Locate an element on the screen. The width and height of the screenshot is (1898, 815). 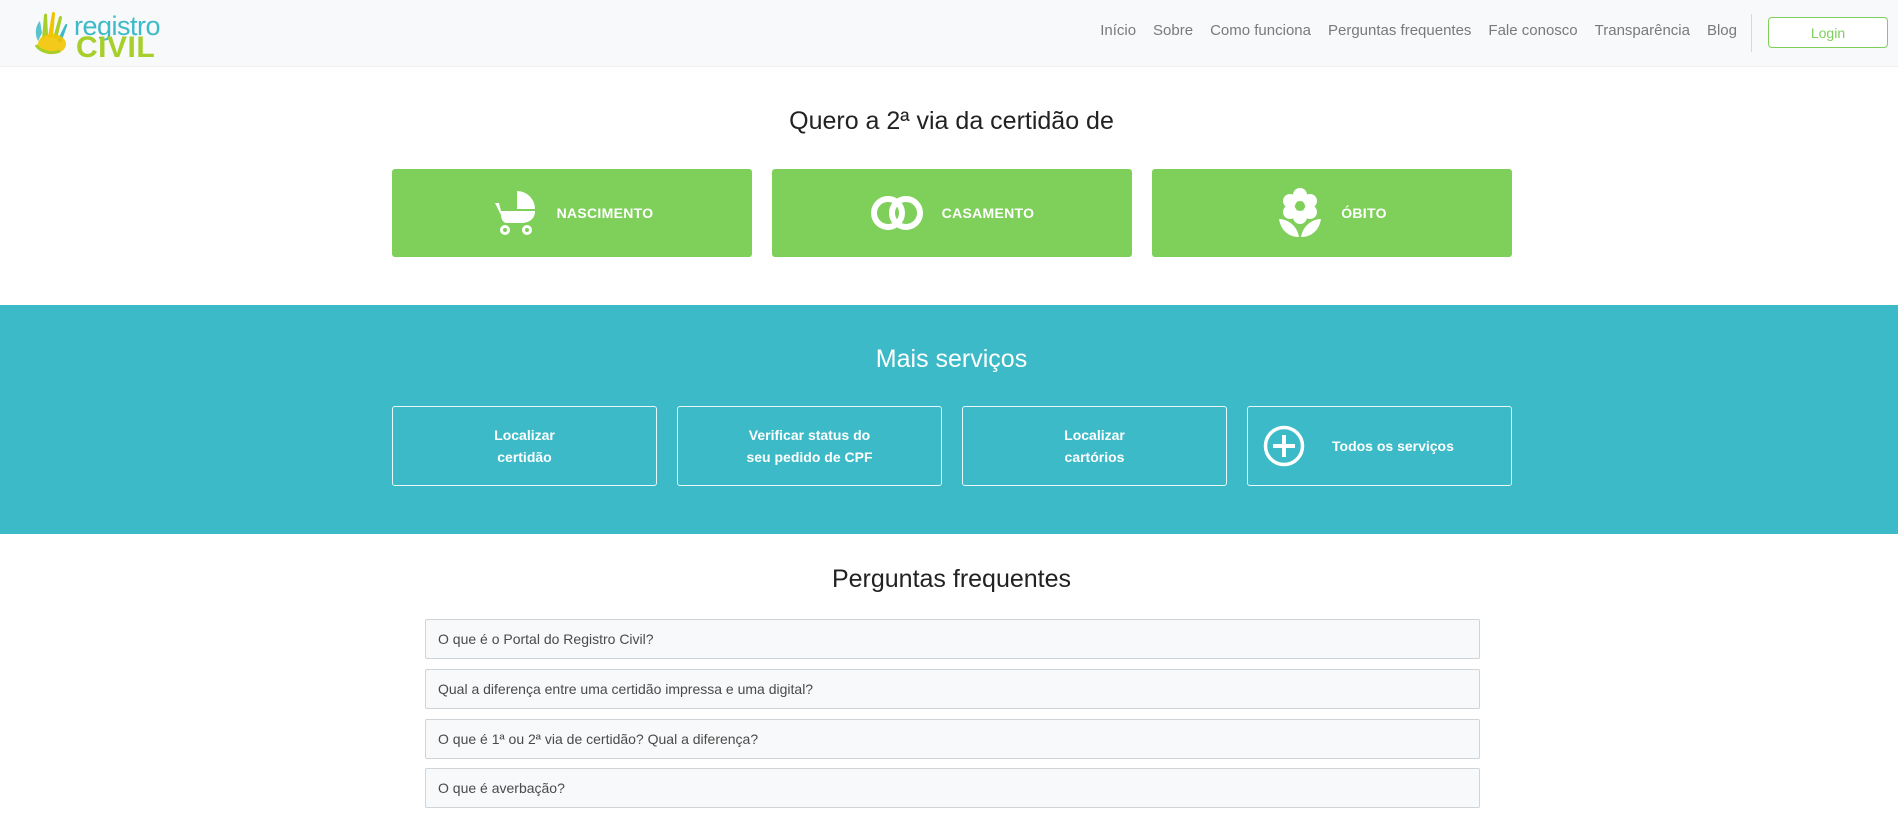
faq-question: O que é averbação? is located at coordinates (501, 788).